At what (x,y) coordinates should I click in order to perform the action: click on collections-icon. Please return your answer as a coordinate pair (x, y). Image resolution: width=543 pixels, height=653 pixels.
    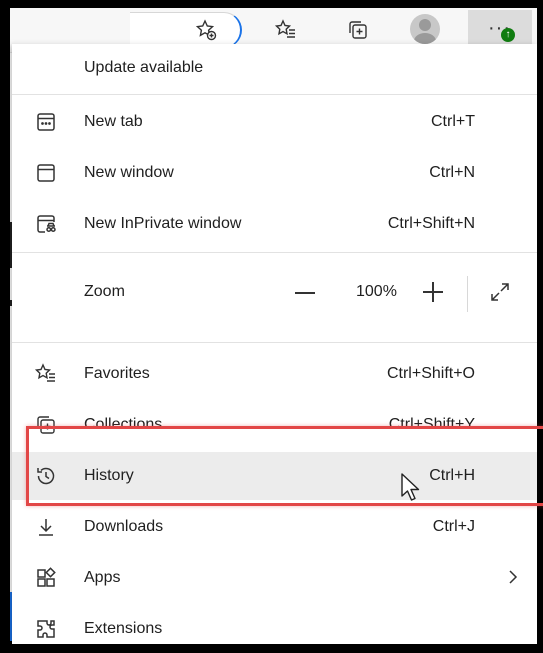
    Looking at the image, I should click on (358, 30).